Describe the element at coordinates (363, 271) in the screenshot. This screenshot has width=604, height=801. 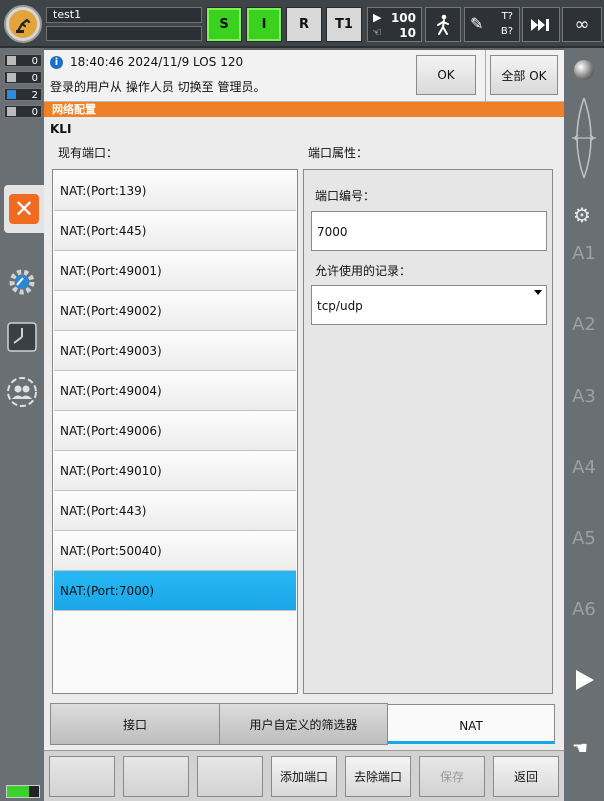
I see `allowed-protocol-label: 允许使用的记录：` at that location.